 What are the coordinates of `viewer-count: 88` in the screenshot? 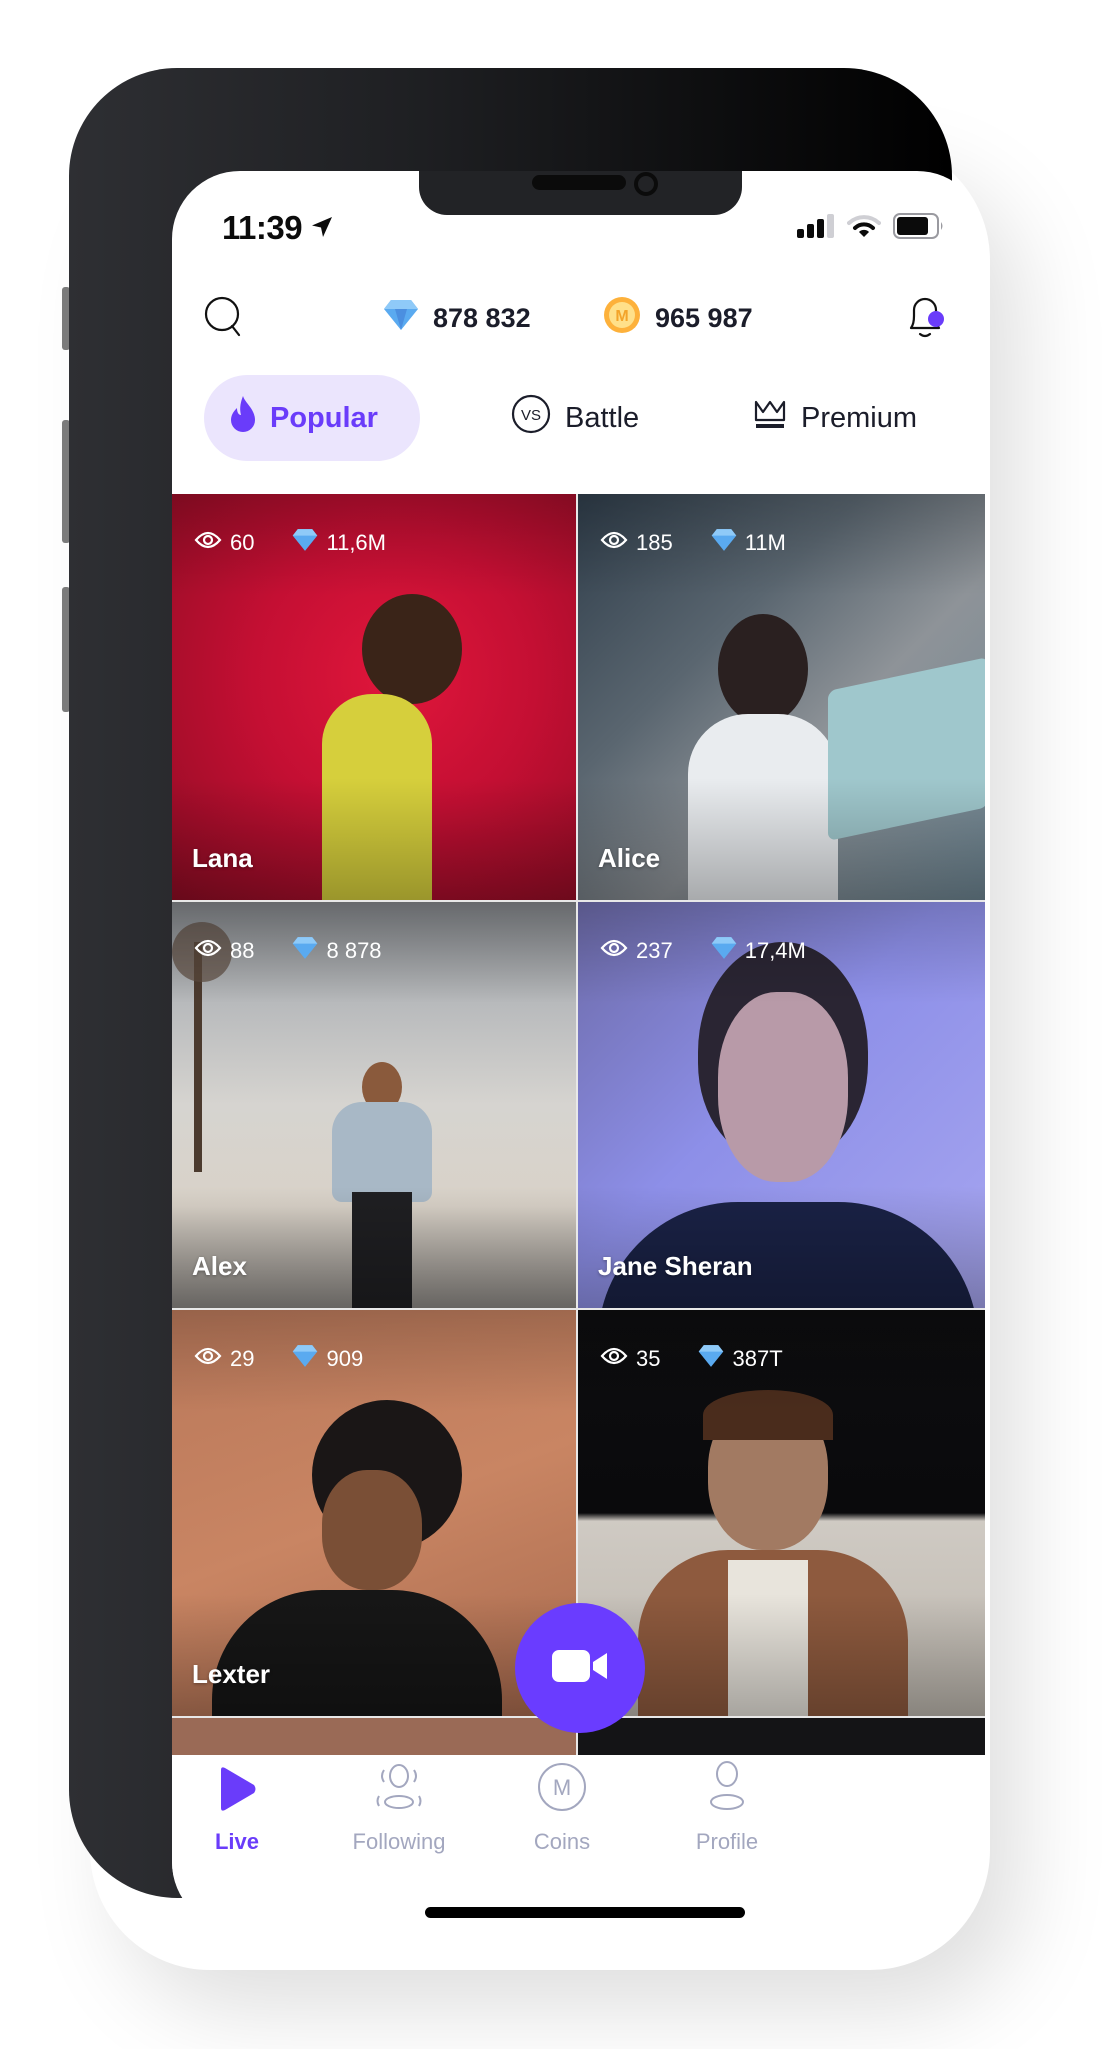 It's located at (242, 950).